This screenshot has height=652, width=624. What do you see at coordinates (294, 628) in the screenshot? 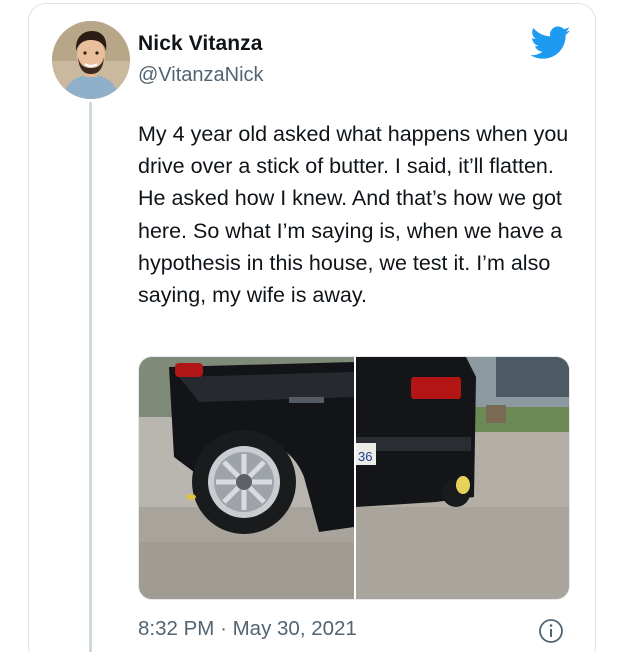
I see `tweet-date: May 30, 2021` at bounding box center [294, 628].